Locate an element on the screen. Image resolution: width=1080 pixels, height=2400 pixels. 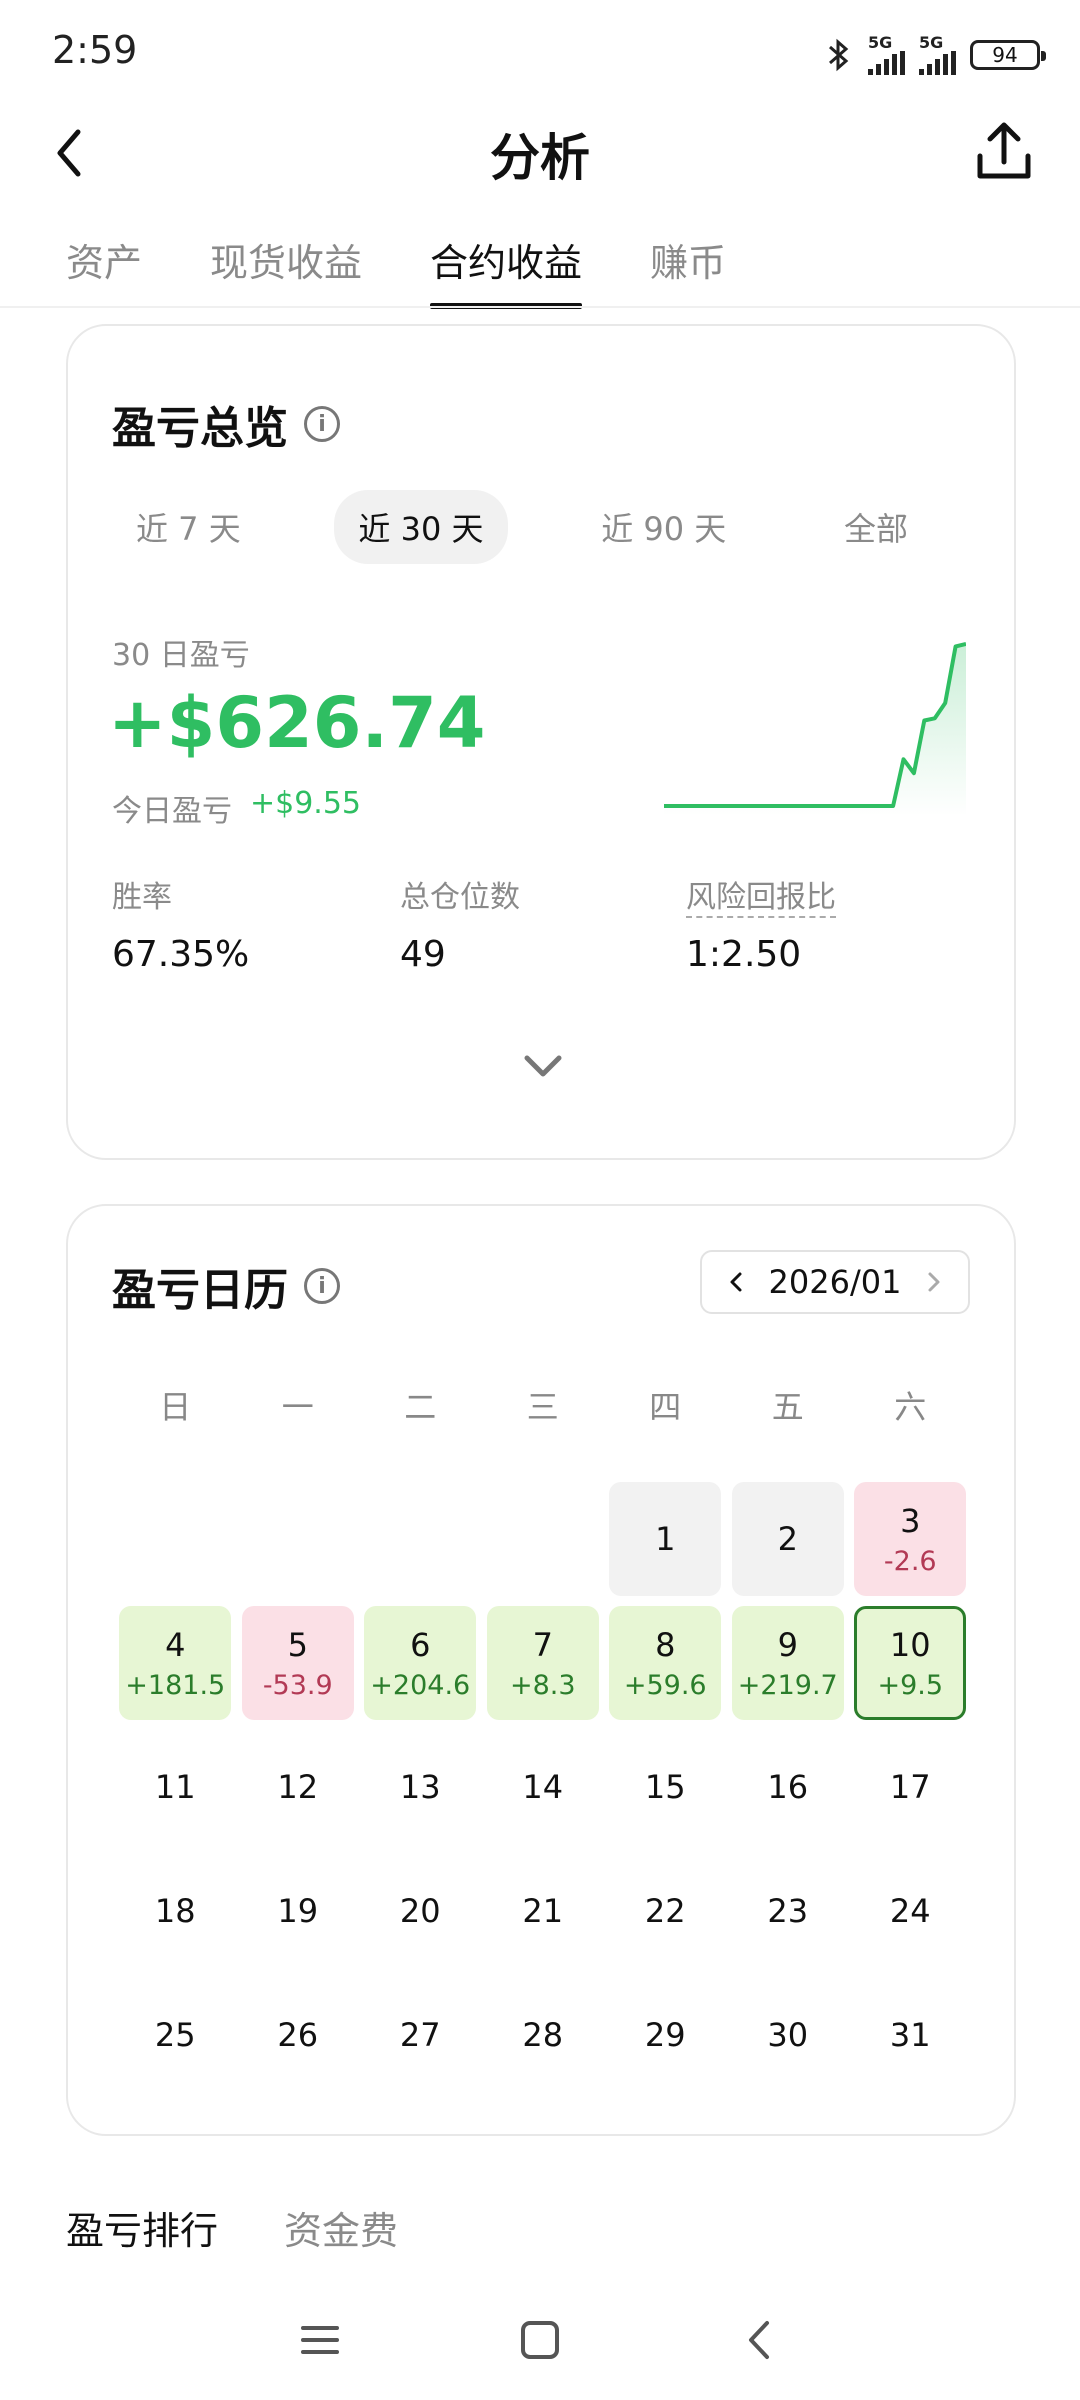
day-pnl: +219.7 is located at coordinates (787, 1685).